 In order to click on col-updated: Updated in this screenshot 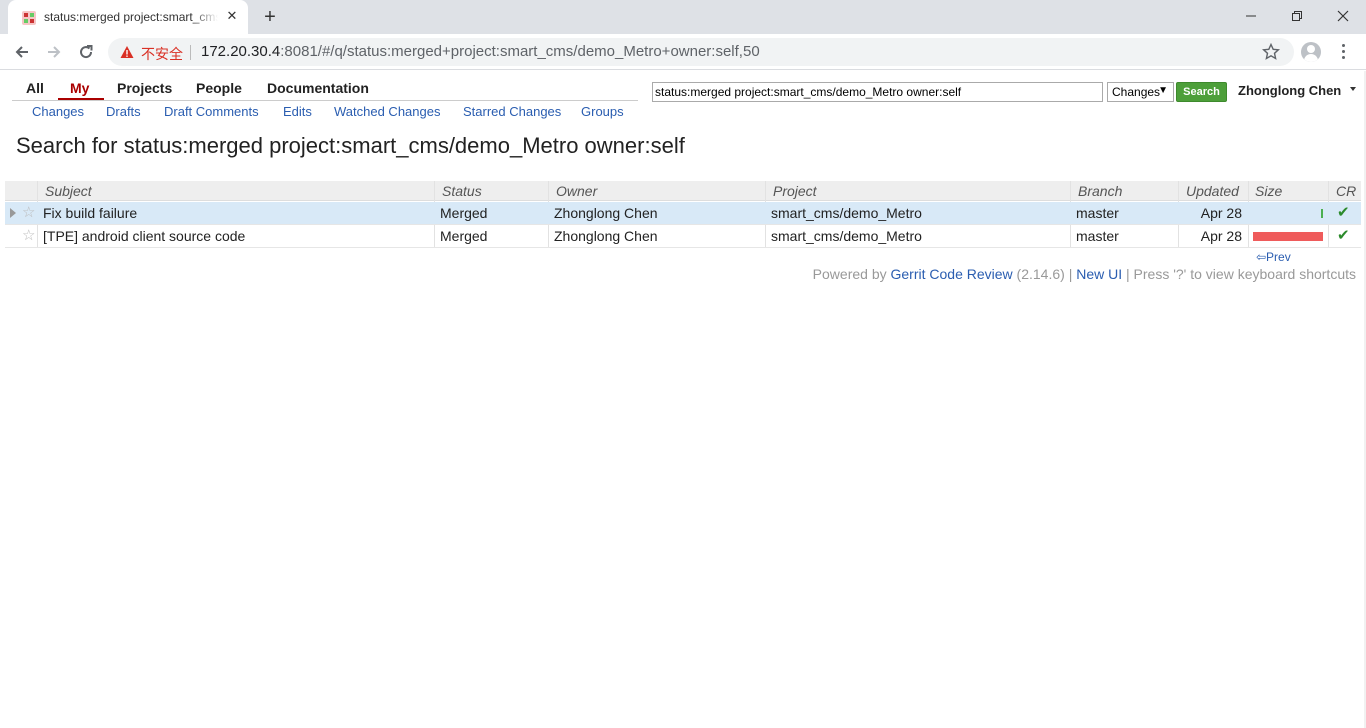, I will do `click(1212, 191)`.